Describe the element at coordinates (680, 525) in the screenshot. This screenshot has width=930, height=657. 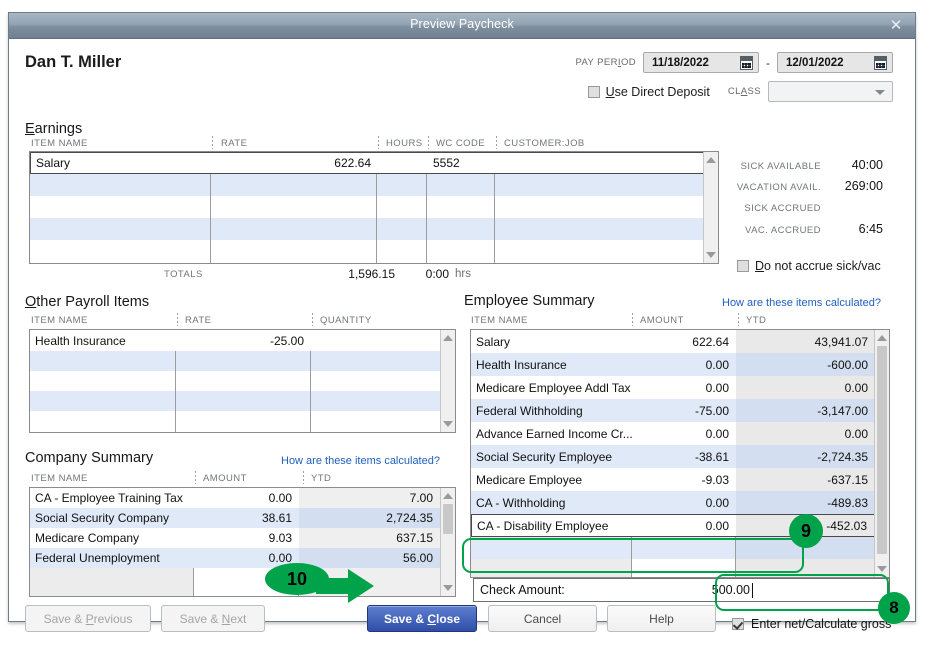
I see `table-row: CA - Disability Employee 0.00 -452.03` at that location.